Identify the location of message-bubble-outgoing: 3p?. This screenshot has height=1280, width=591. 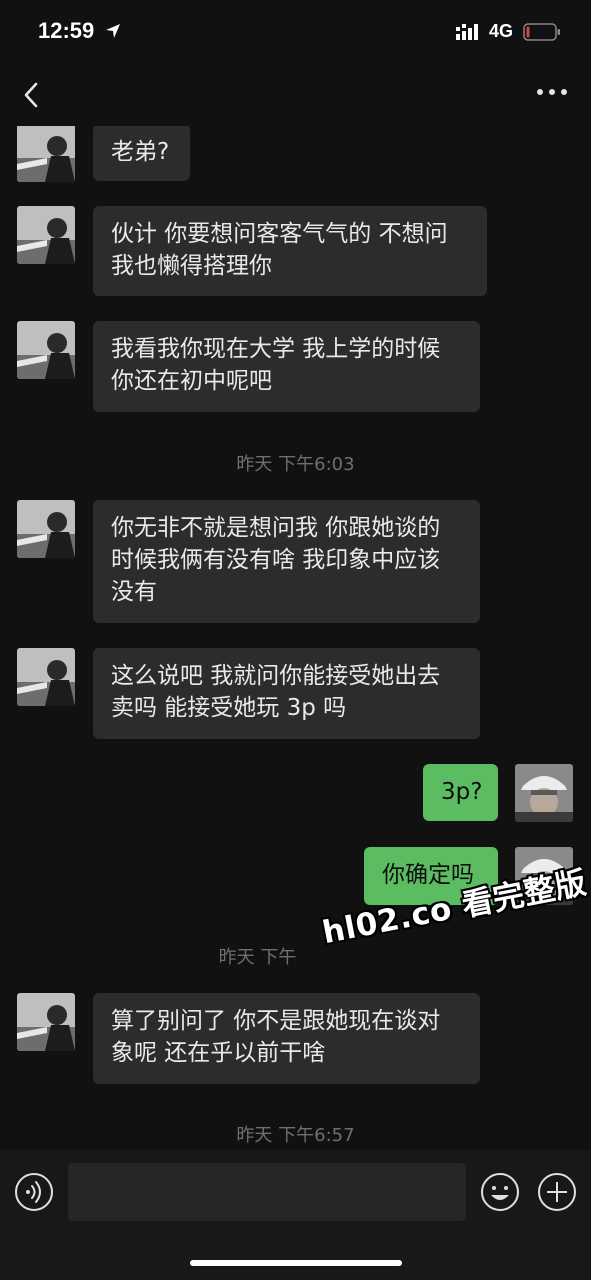
(460, 792).